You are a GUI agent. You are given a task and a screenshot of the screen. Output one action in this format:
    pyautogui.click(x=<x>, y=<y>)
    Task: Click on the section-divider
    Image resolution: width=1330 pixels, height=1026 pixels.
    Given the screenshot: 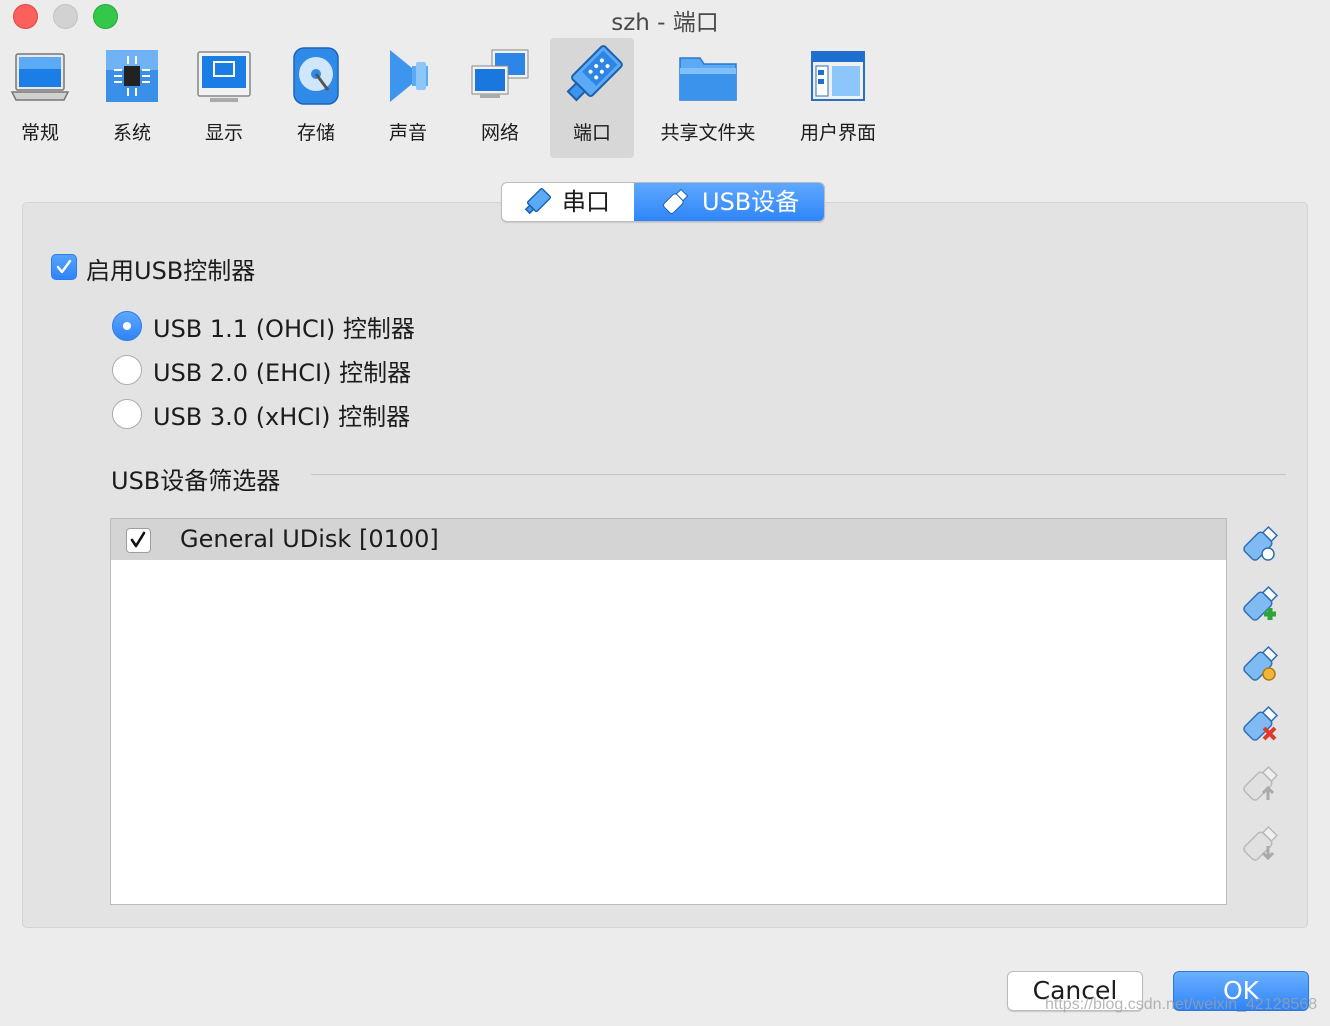 What is the action you would take?
    pyautogui.click(x=798, y=474)
    